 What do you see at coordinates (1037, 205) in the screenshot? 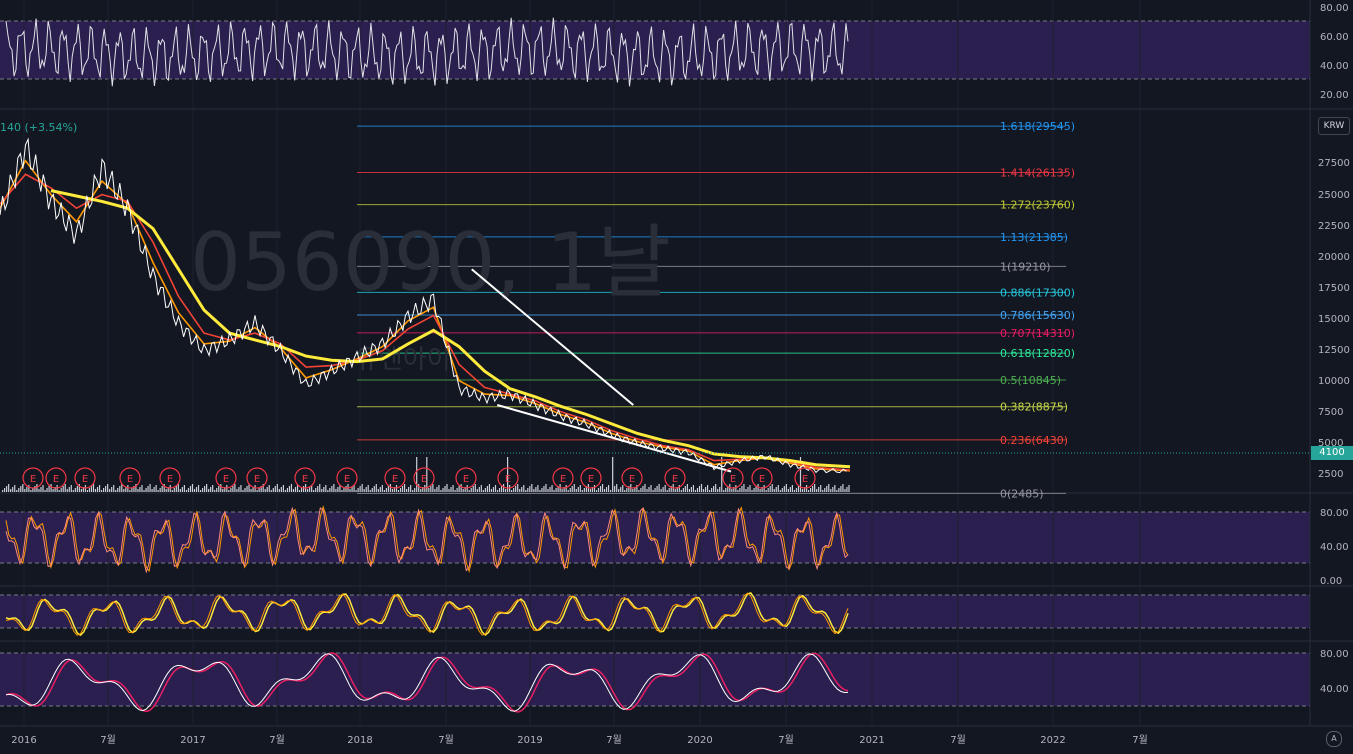
I see `fib-label-2: 1.272(23760)` at bounding box center [1037, 205].